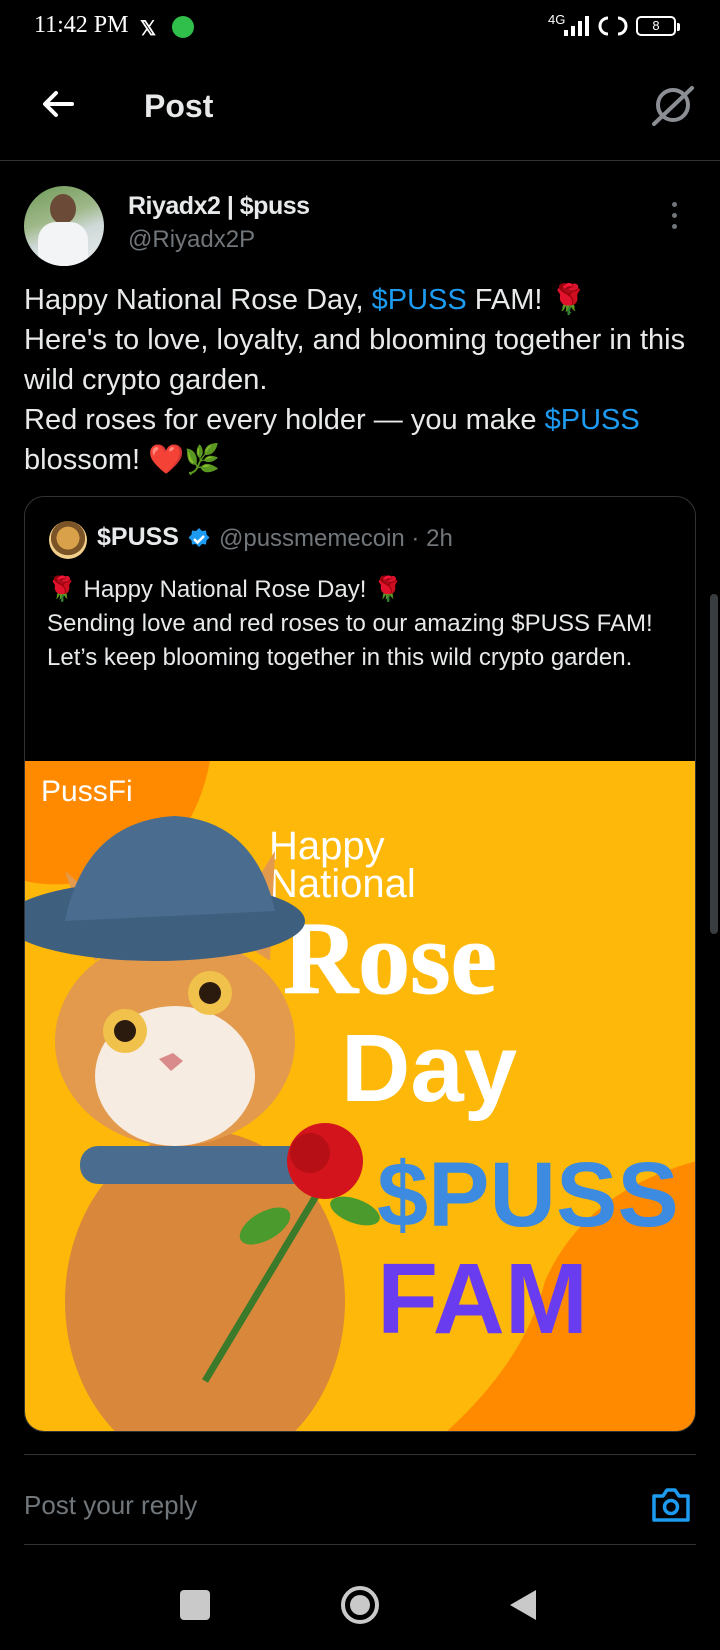 The image size is (720, 1650). I want to click on arrow-left-icon, so click(58, 104).